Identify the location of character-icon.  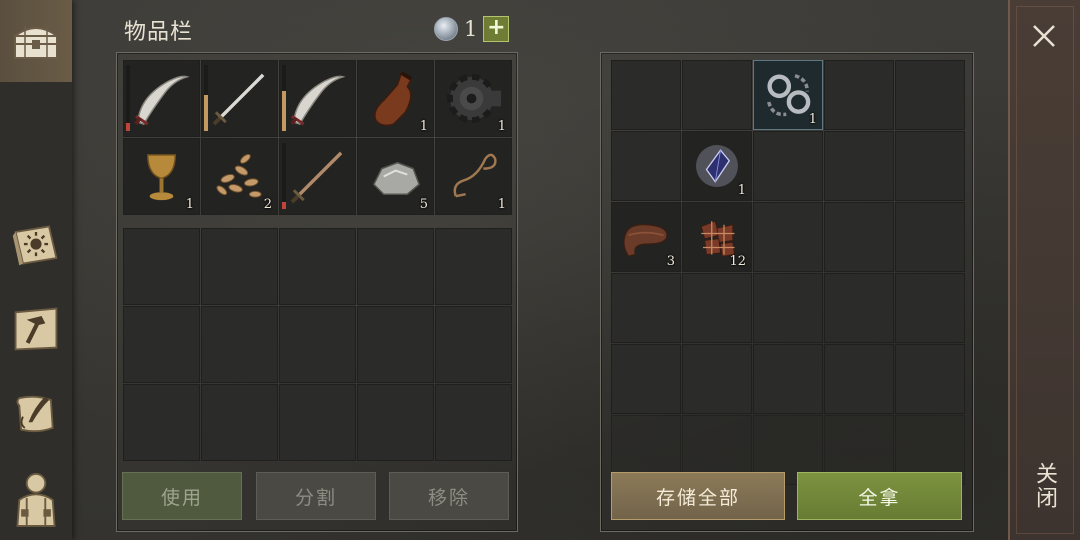
(36, 500).